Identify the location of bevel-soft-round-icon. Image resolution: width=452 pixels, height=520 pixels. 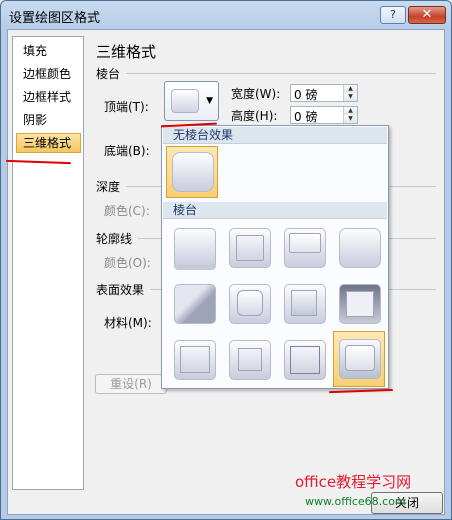
(250, 304).